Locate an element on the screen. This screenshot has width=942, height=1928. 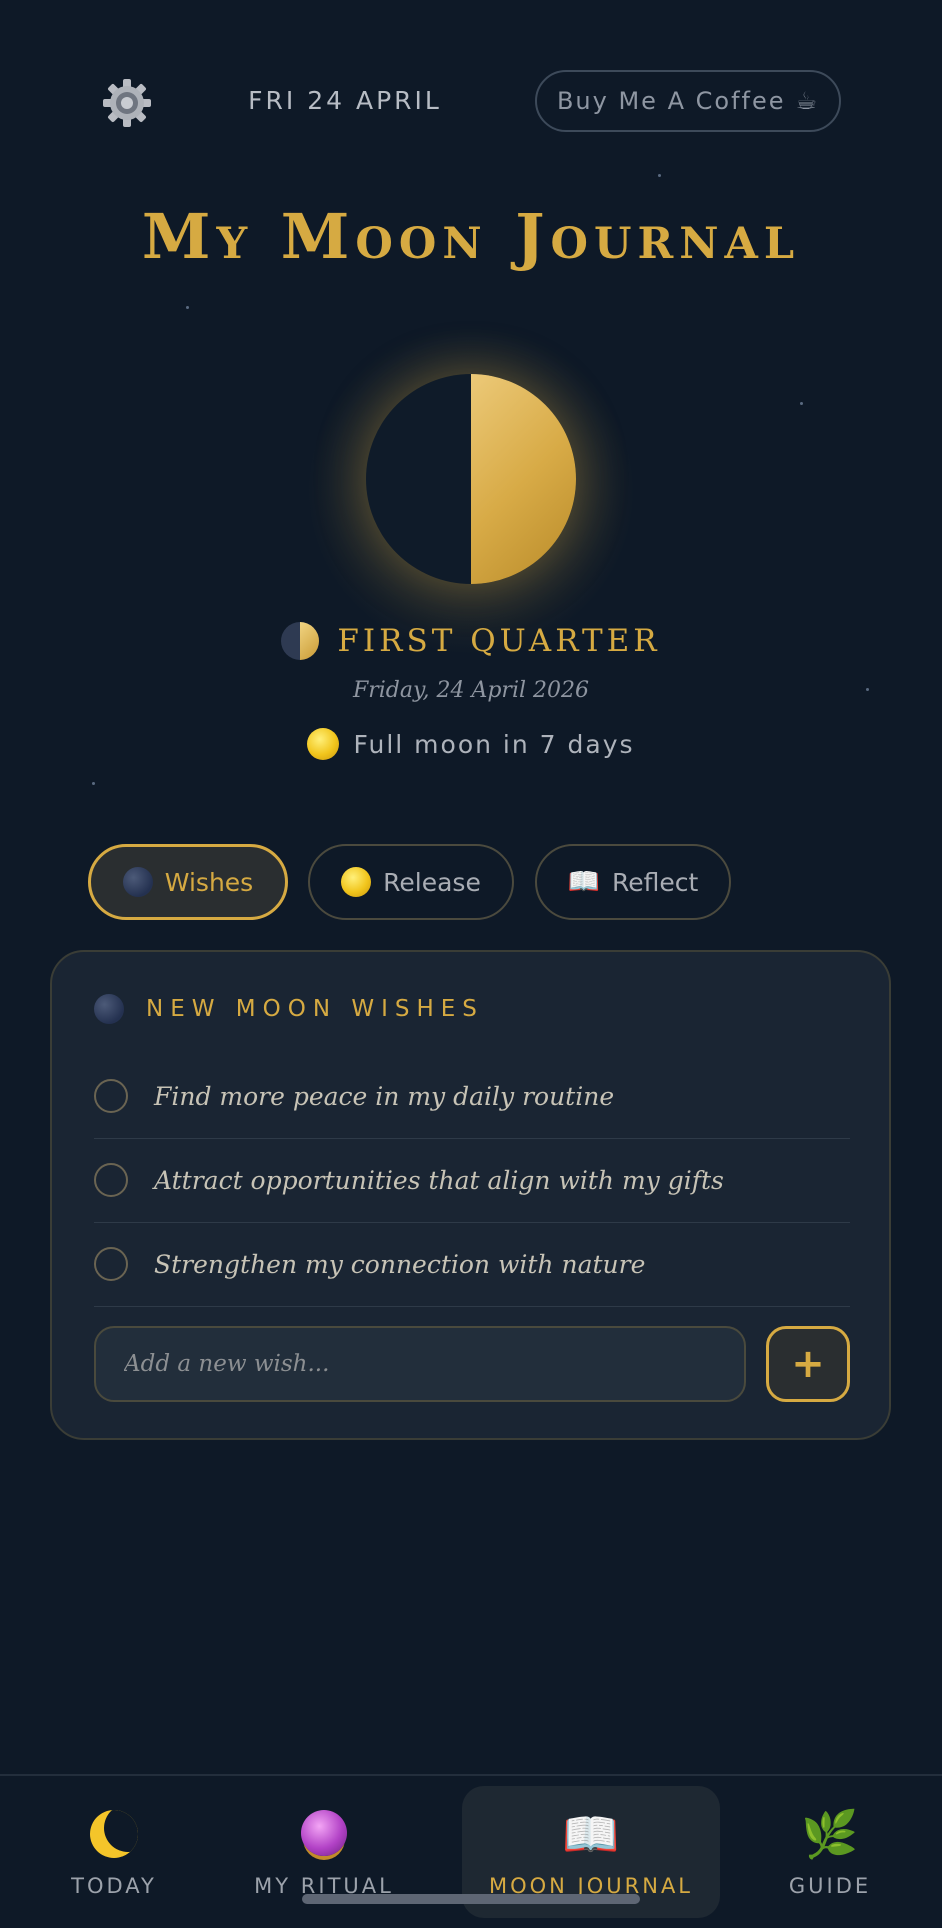
herb-leaf-icon: 🌿 is located at coordinates (830, 1834).